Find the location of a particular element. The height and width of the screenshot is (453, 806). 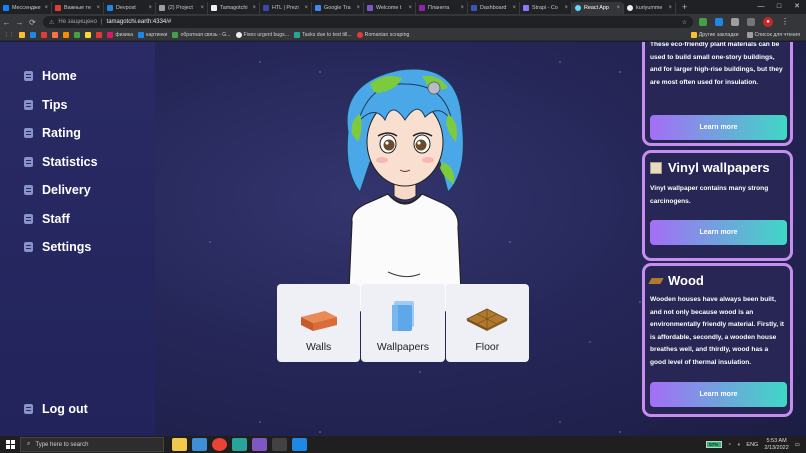

browser-tab: Dashboard × is located at coordinates (494, 8).